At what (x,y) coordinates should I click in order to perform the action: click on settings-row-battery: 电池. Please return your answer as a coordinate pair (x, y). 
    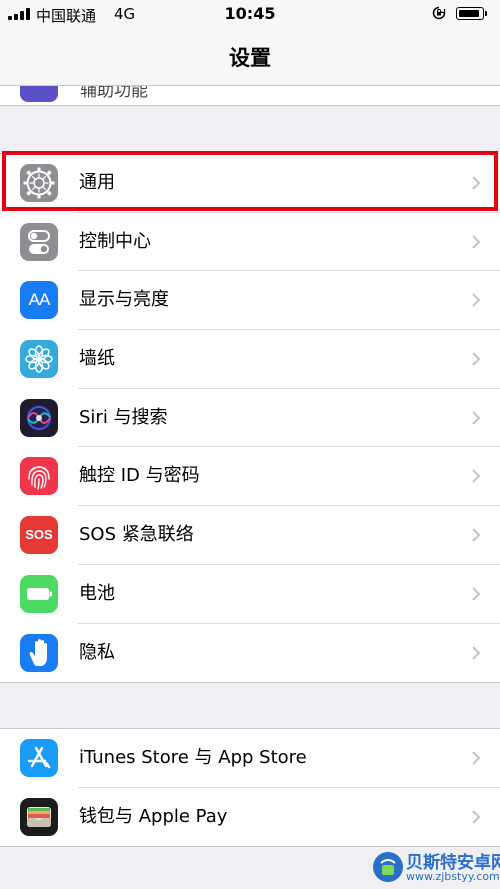
    Looking at the image, I should click on (250, 594).